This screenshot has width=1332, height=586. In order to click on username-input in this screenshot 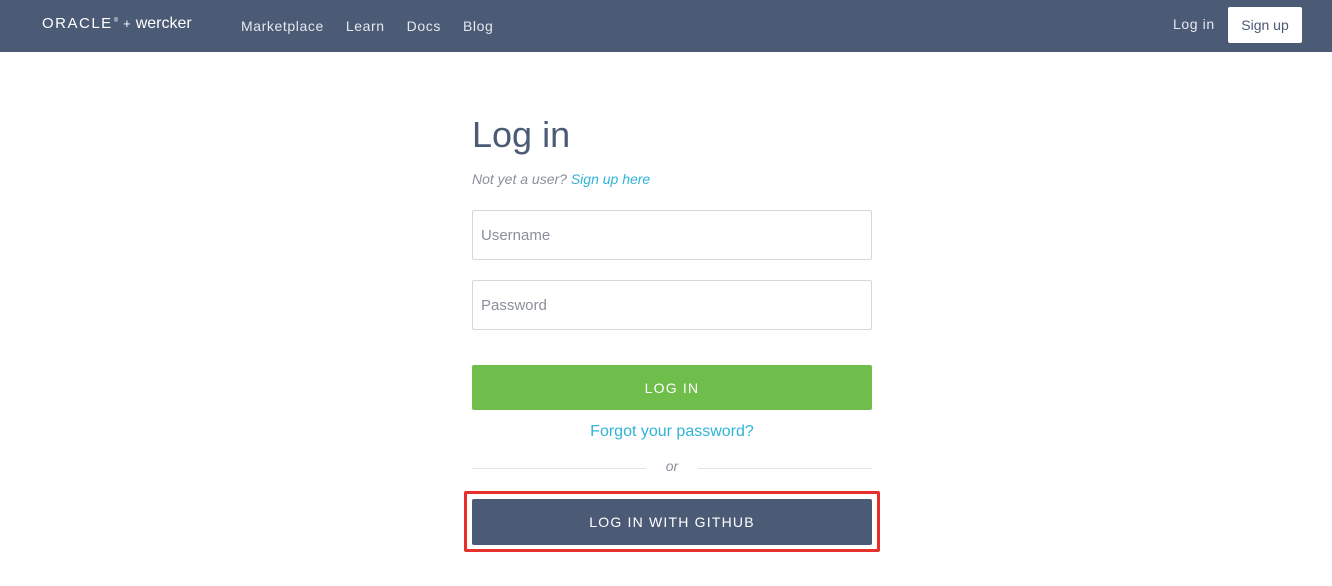, I will do `click(672, 235)`.